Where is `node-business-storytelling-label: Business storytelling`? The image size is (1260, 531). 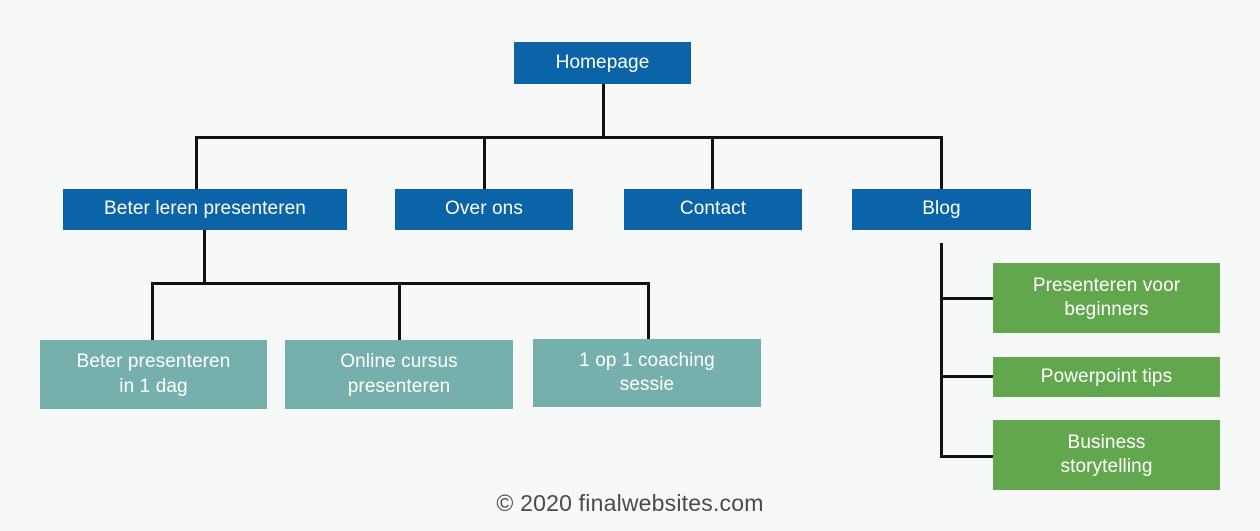 node-business-storytelling-label: Business storytelling is located at coordinates (1106, 455).